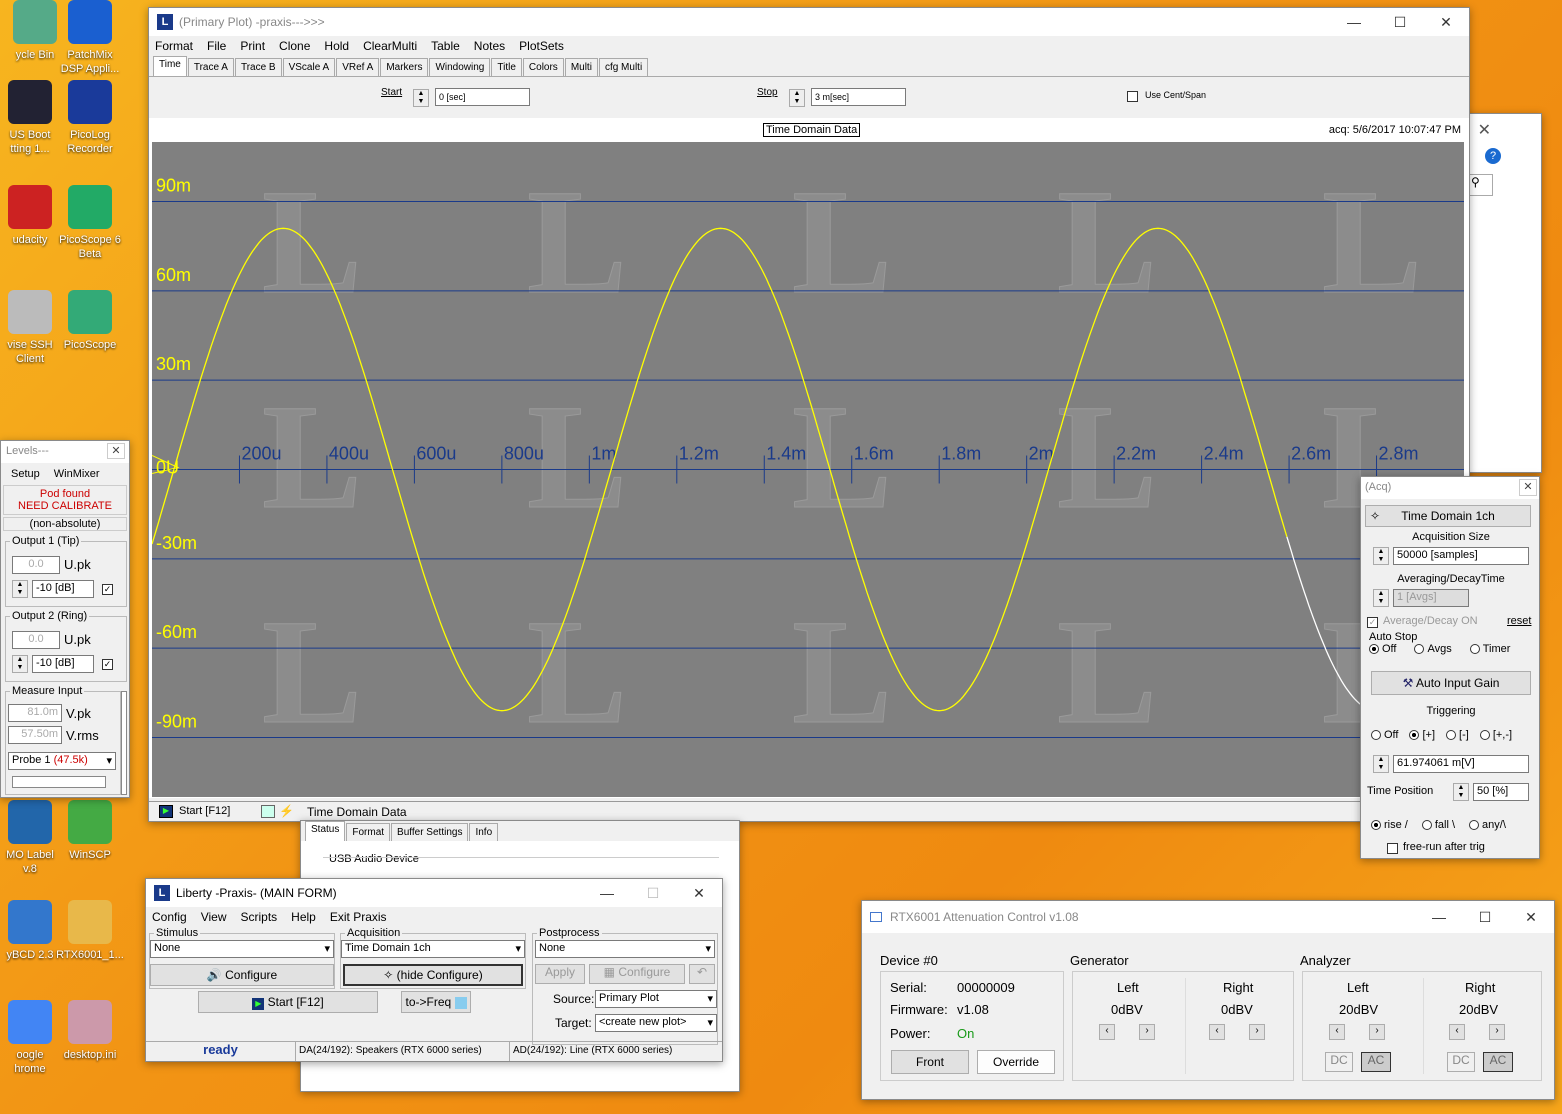 Image resolution: width=1562 pixels, height=1114 pixels. What do you see at coordinates (204, 811) in the screenshot?
I see `status-start: Start [F12]` at bounding box center [204, 811].